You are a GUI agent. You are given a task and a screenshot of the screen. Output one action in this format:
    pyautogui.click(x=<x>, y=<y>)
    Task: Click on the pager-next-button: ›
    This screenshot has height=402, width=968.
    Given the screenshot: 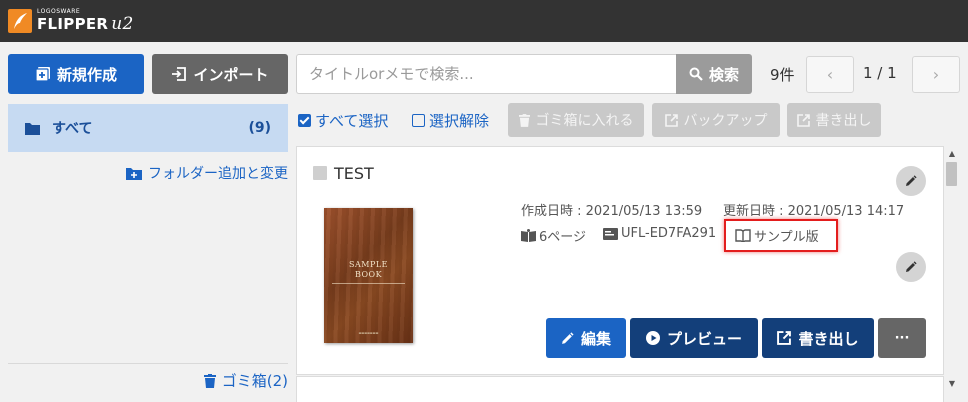 What is the action you would take?
    pyautogui.click(x=936, y=74)
    